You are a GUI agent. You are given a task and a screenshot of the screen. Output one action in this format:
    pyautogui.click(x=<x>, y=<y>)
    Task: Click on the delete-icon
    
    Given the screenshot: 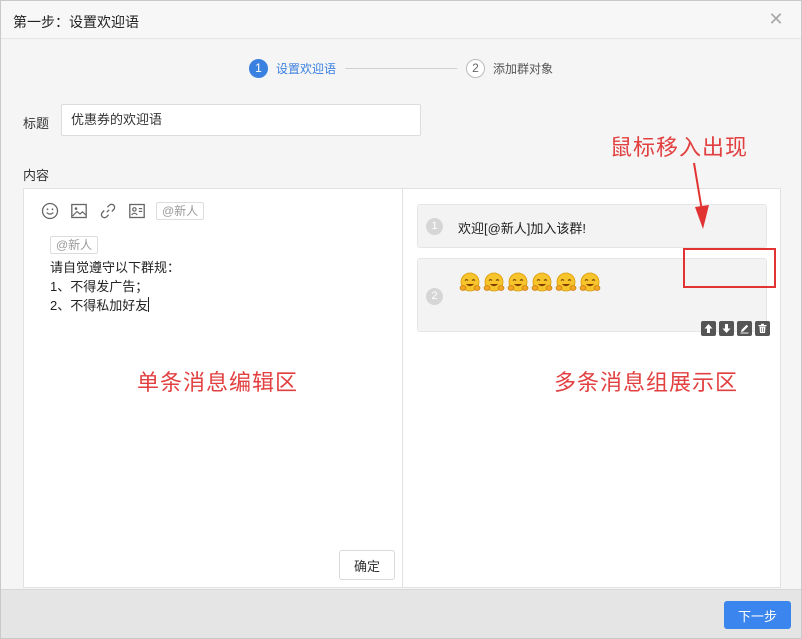 What is the action you would take?
    pyautogui.click(x=762, y=328)
    